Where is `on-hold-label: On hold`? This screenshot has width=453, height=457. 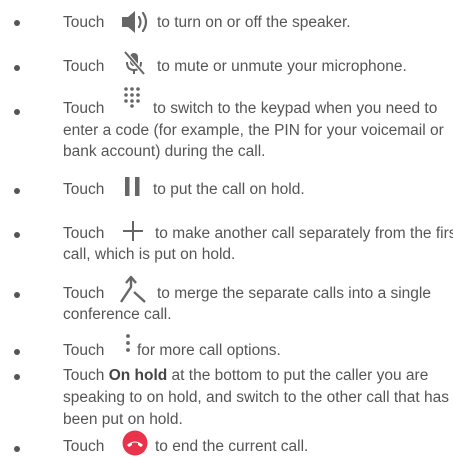 on-hold-label: On hold is located at coordinates (138, 375).